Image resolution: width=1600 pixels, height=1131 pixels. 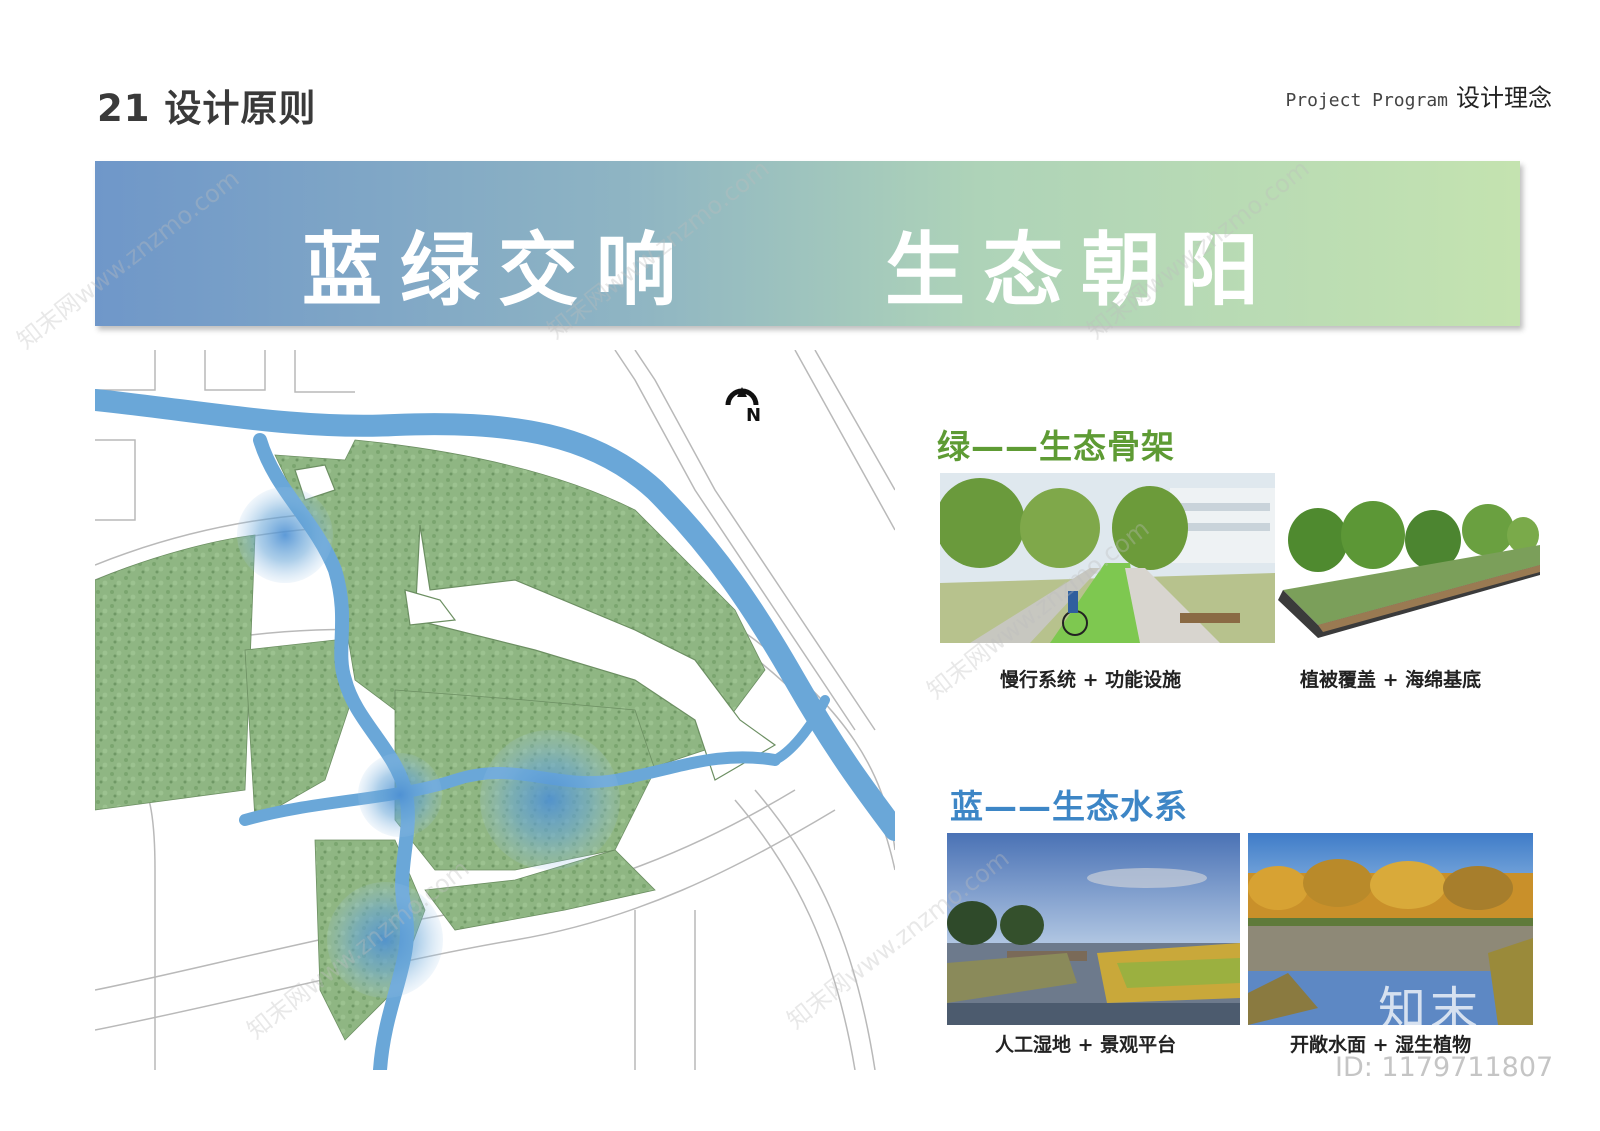 I want to click on caption-vegetation: 植被覆盖 + 海绵基底, so click(x=1391, y=680).